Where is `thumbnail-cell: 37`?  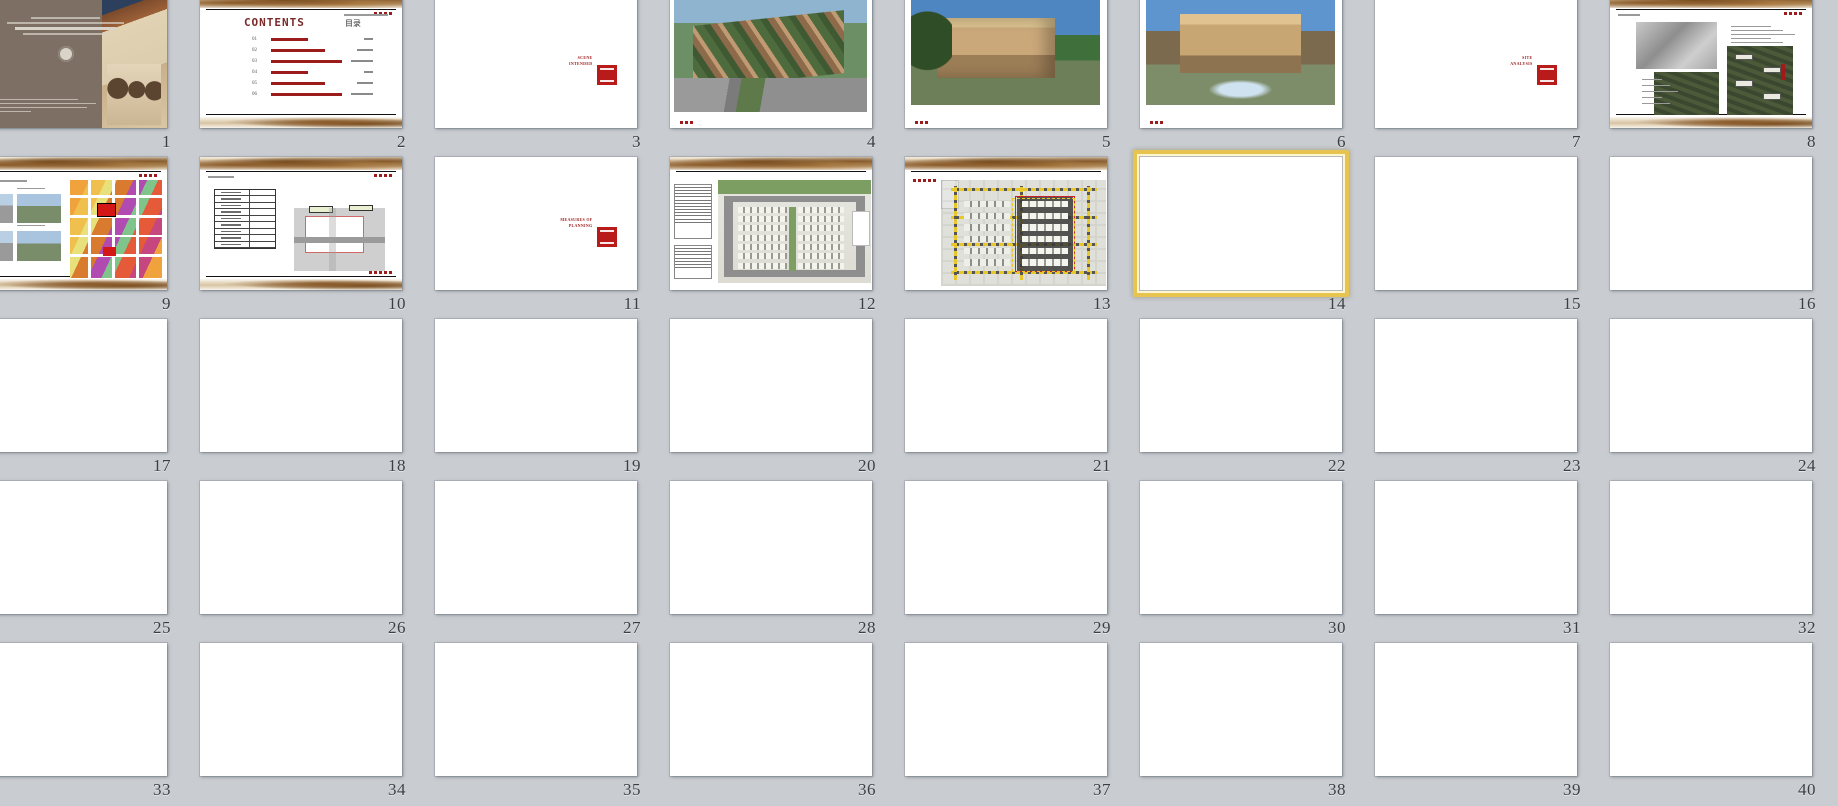
thumbnail-cell: 37 is located at coordinates (1005, 721).